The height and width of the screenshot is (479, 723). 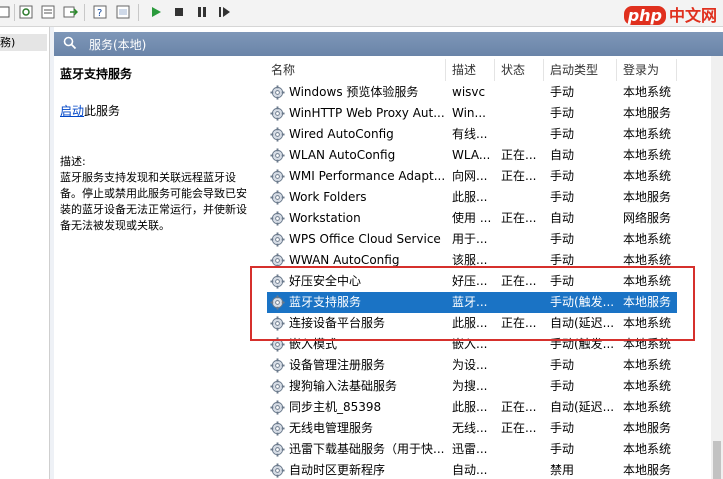 What do you see at coordinates (361, 13) in the screenshot?
I see `toolbar: ? php 中文网` at bounding box center [361, 13].